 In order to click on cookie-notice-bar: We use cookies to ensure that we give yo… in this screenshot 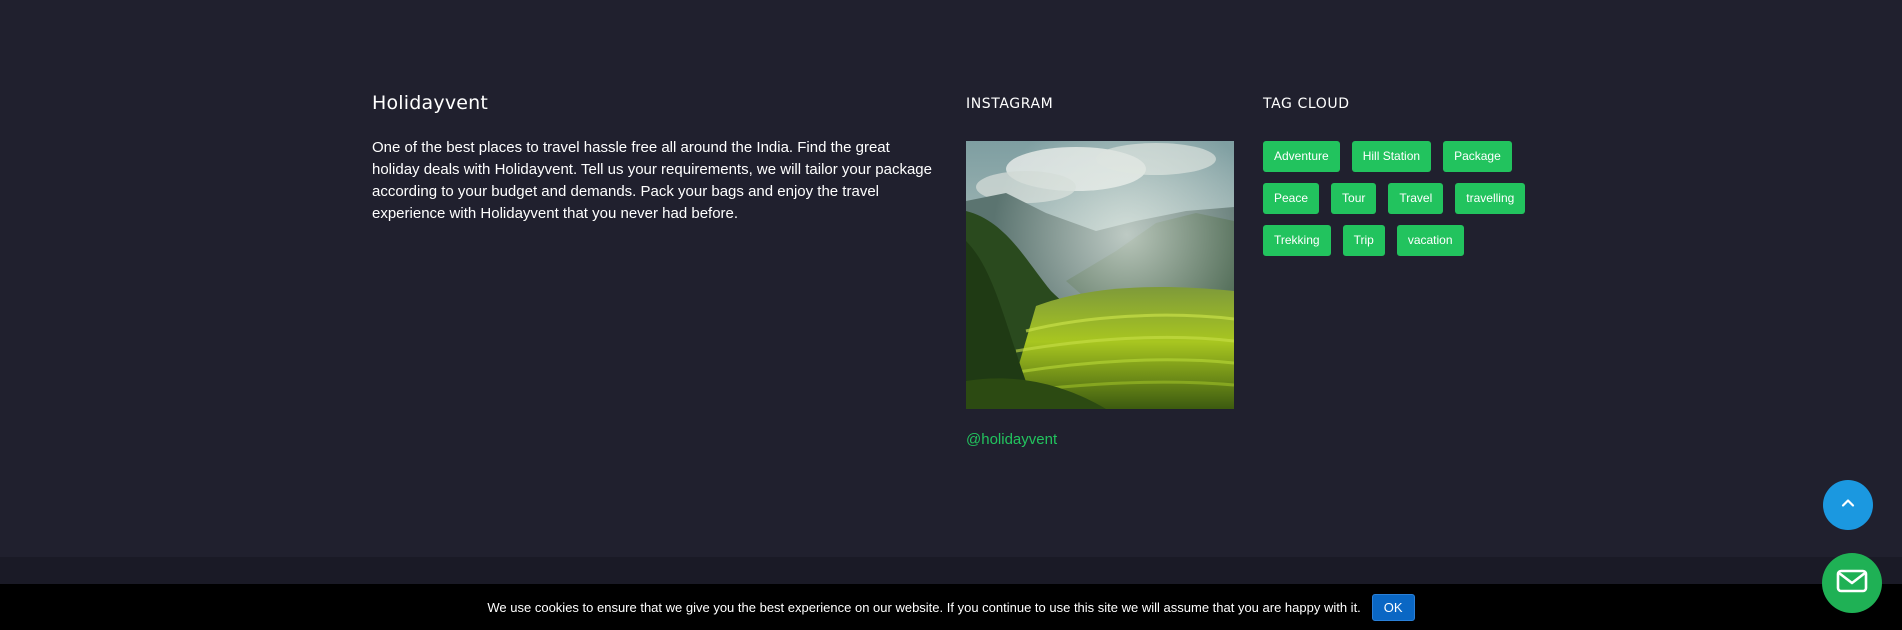, I will do `click(951, 607)`.